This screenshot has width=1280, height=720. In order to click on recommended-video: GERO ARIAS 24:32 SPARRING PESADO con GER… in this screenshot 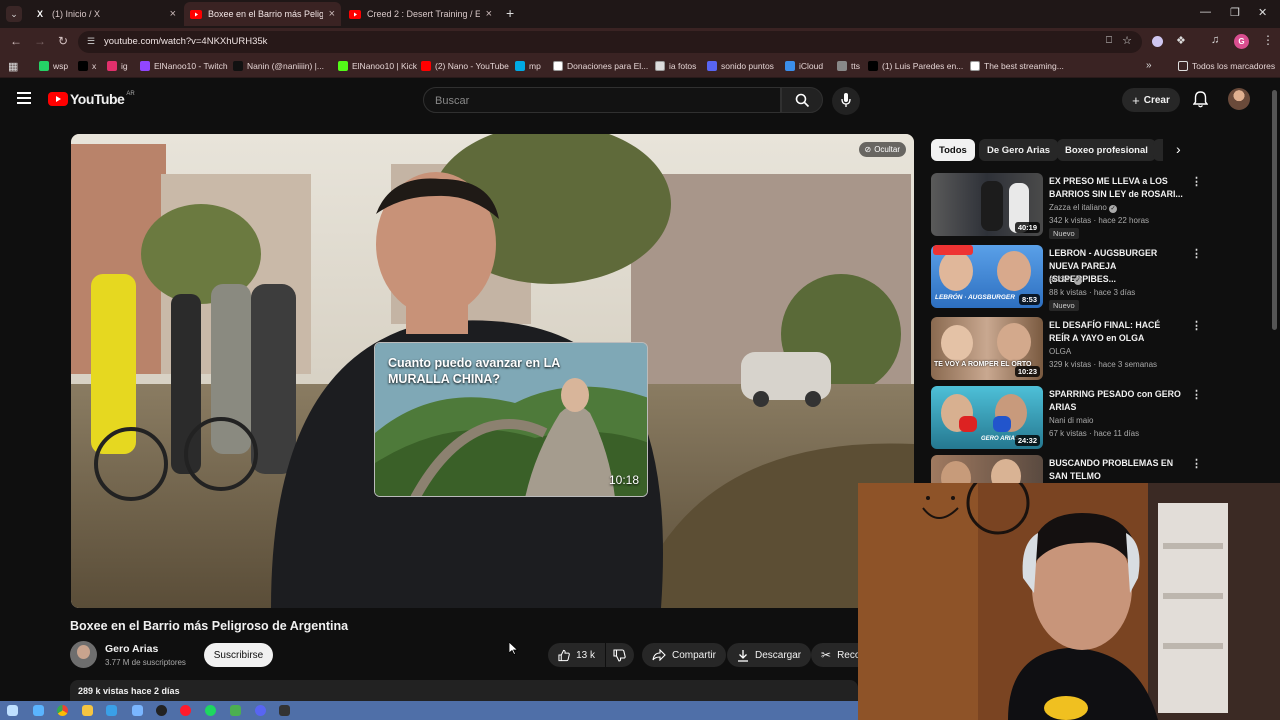, I will do `click(1066, 419)`.